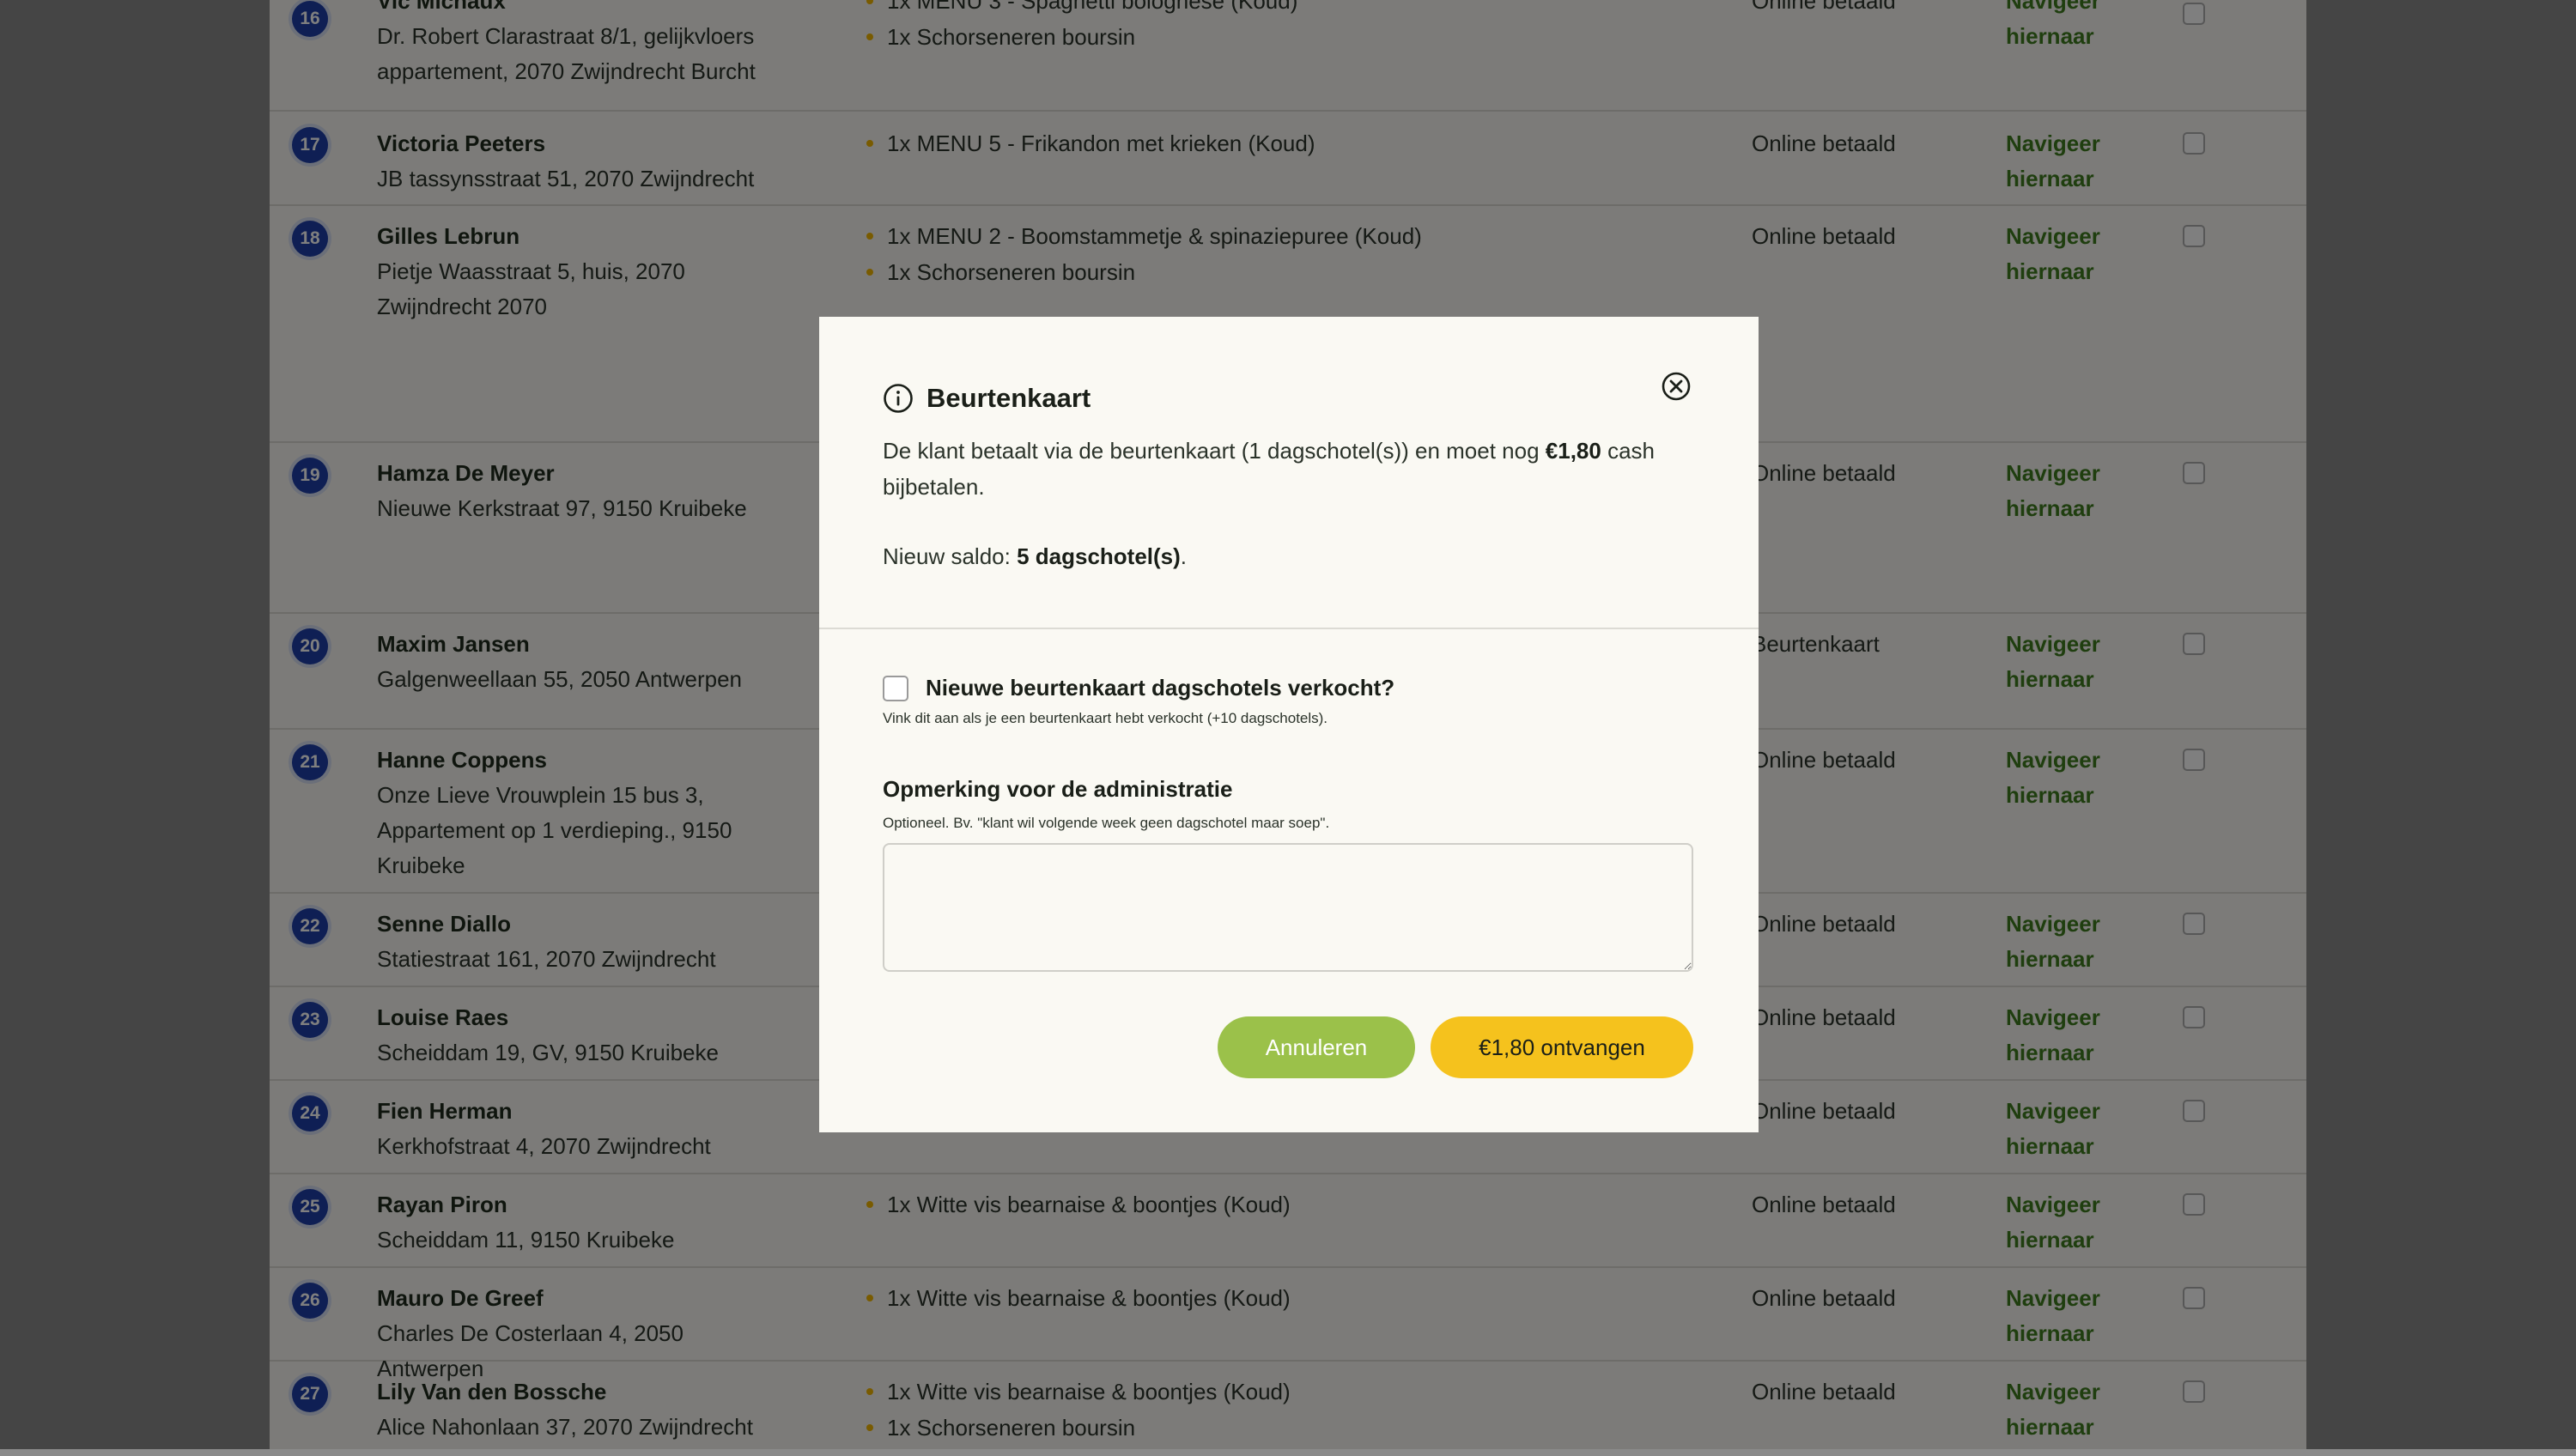  I want to click on dialog-header: Beurtenkaart, so click(987, 398).